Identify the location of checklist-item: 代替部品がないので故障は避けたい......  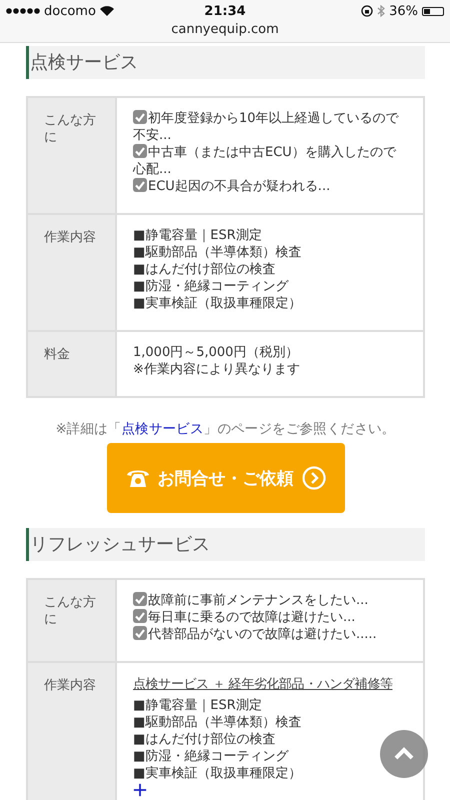
(267, 634).